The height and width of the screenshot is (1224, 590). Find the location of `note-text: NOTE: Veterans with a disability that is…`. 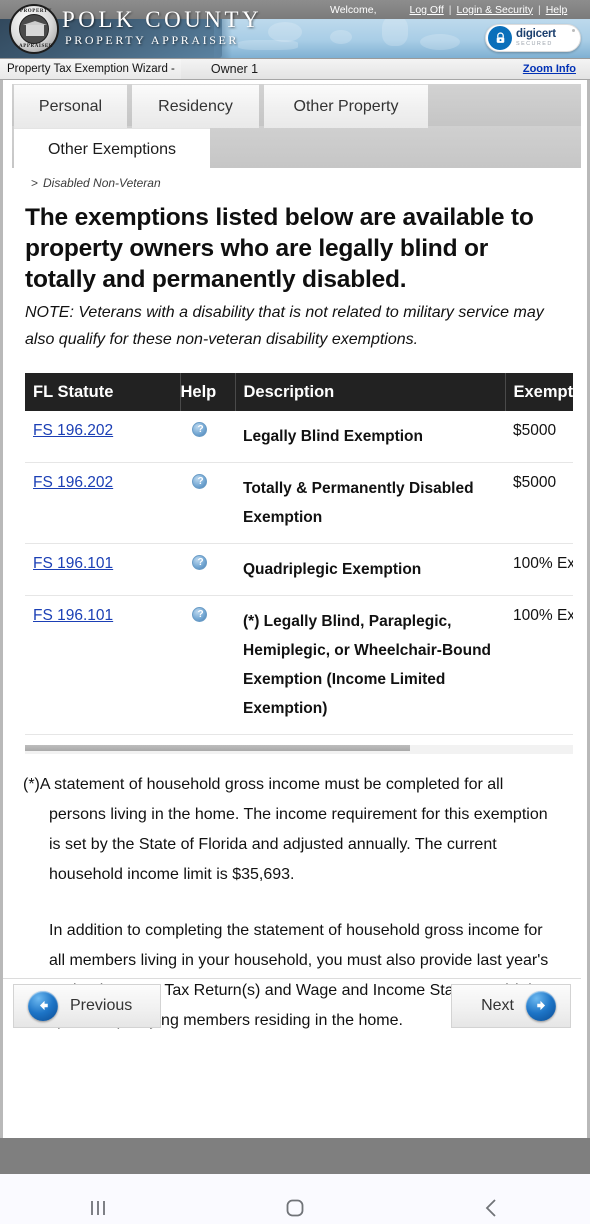

note-text: NOTE: Veterans with a disability that is… is located at coordinates (284, 326).